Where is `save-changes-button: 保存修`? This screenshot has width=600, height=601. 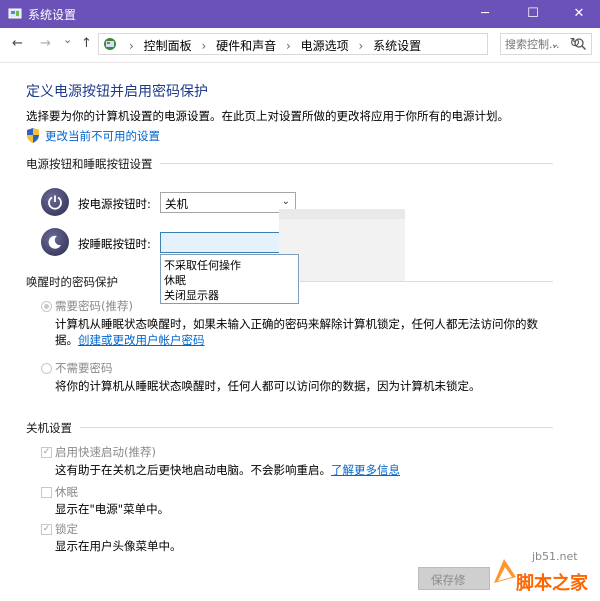 save-changes-button: 保存修 is located at coordinates (454, 578).